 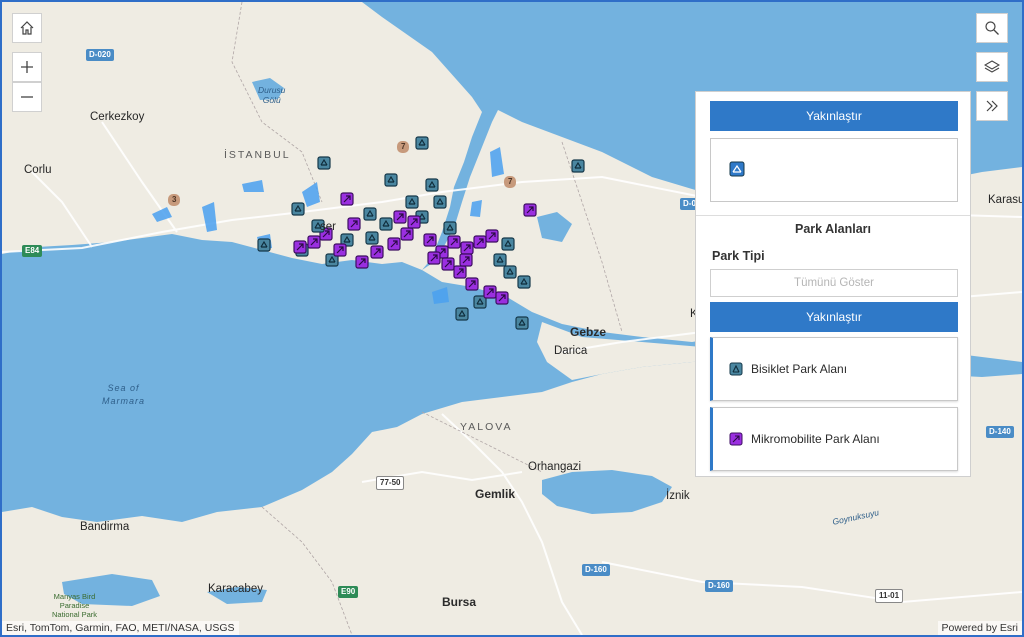 I want to click on legend-label: Mikromobilite Park Alanı, so click(x=815, y=439).